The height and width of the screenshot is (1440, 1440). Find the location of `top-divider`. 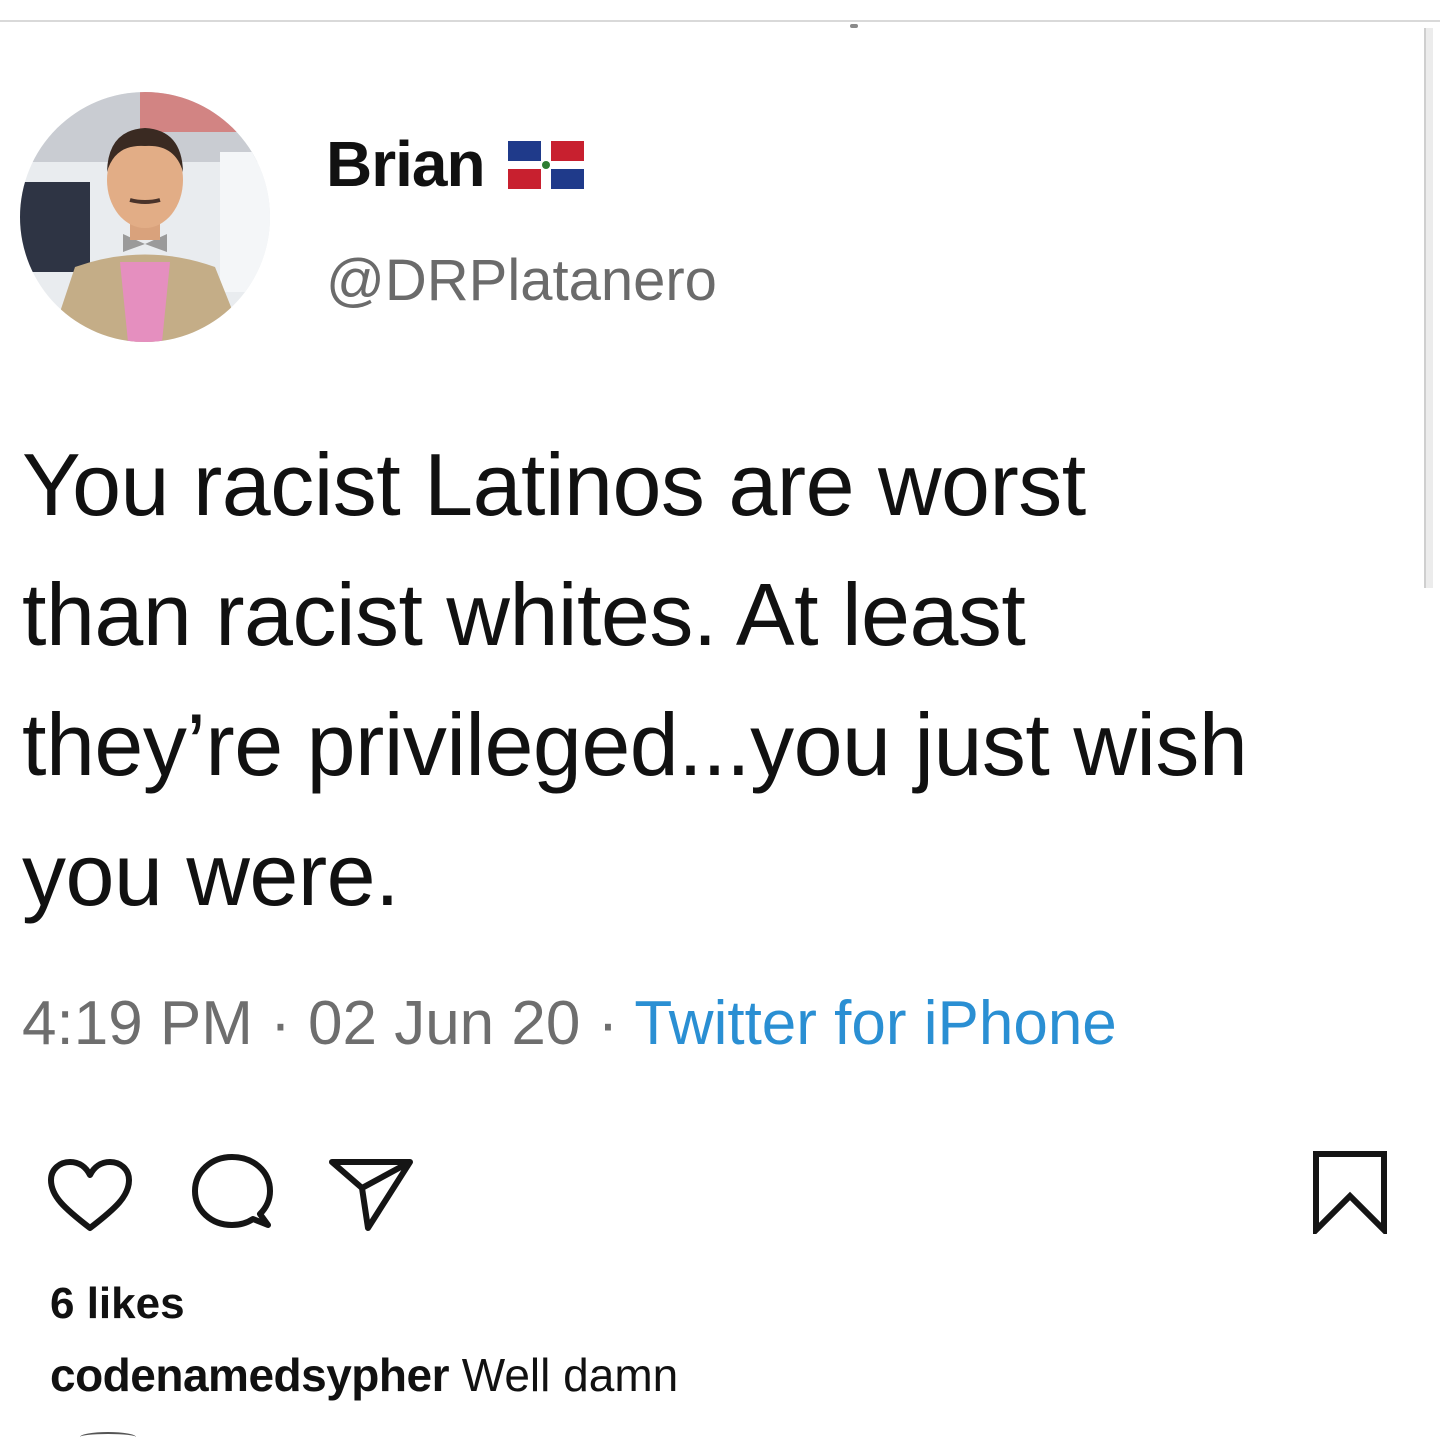

top-divider is located at coordinates (720, 21).